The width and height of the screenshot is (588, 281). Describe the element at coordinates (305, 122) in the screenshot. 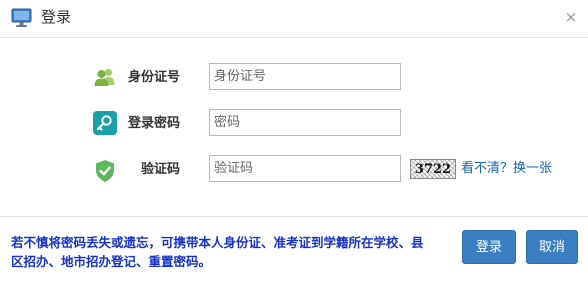

I see `password-input` at that location.